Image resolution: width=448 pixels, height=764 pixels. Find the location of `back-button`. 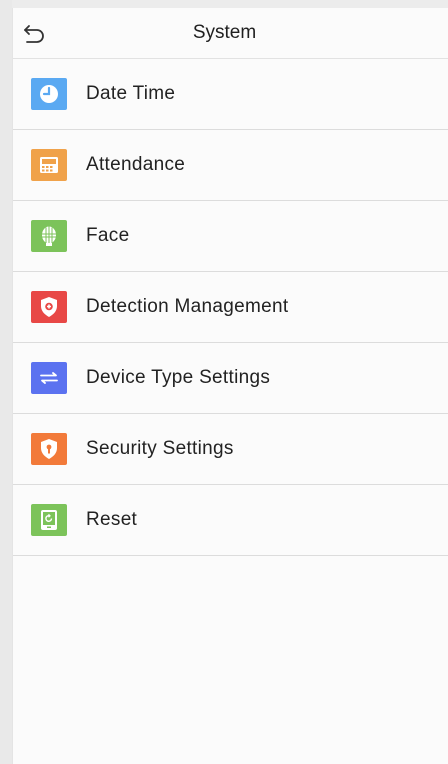

back-button is located at coordinates (34, 33).